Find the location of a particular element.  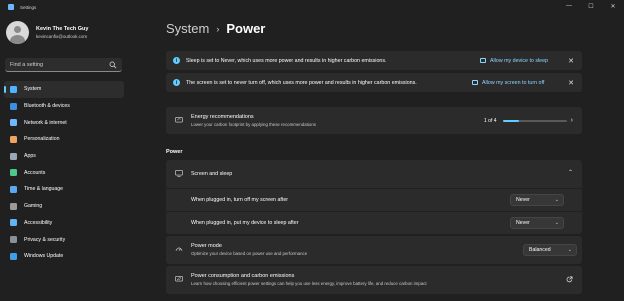

gamepad-icon is located at coordinates (13, 206).